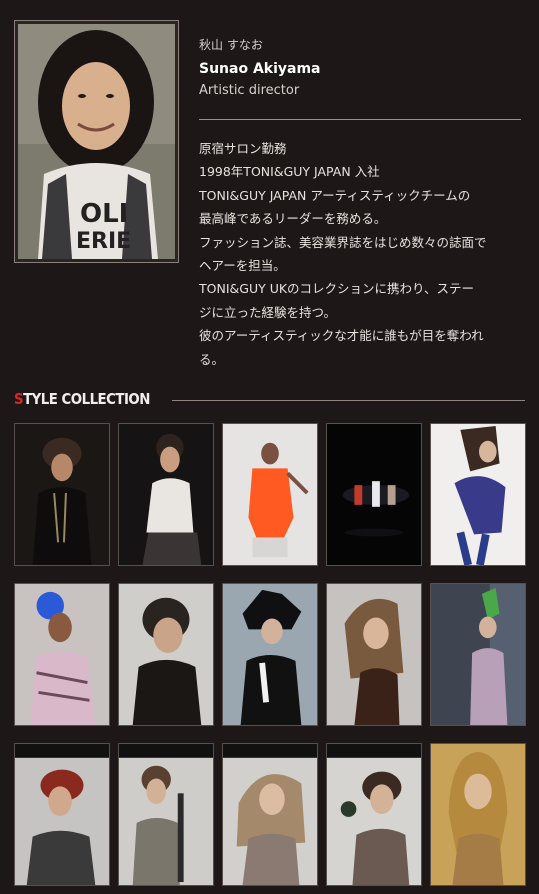  I want to click on bio-line: ジに立った経験を持つ。, so click(268, 312).